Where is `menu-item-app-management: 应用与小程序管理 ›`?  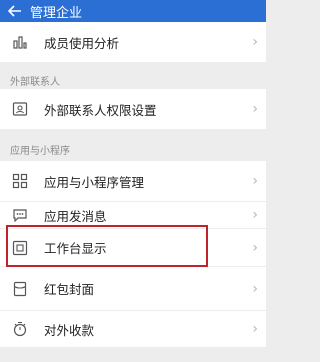 menu-item-app-management: 应用与小程序管理 › is located at coordinates (133, 181).